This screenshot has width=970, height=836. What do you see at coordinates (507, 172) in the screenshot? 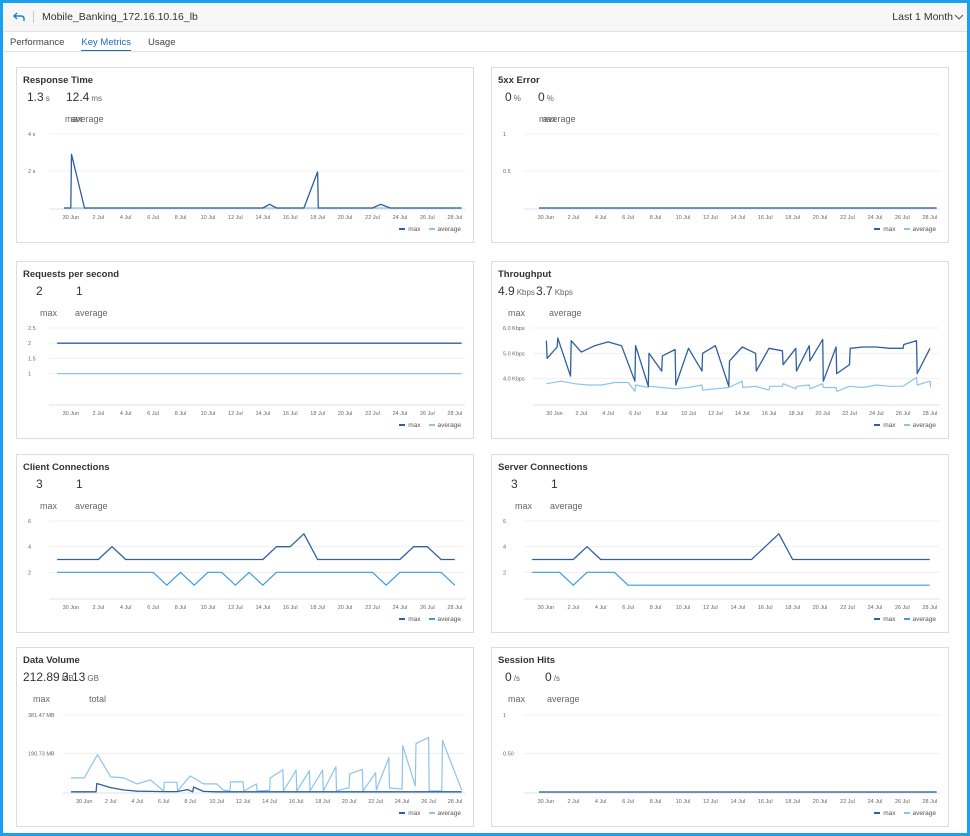
I see `y-tick-label: 0.5` at bounding box center [507, 172].